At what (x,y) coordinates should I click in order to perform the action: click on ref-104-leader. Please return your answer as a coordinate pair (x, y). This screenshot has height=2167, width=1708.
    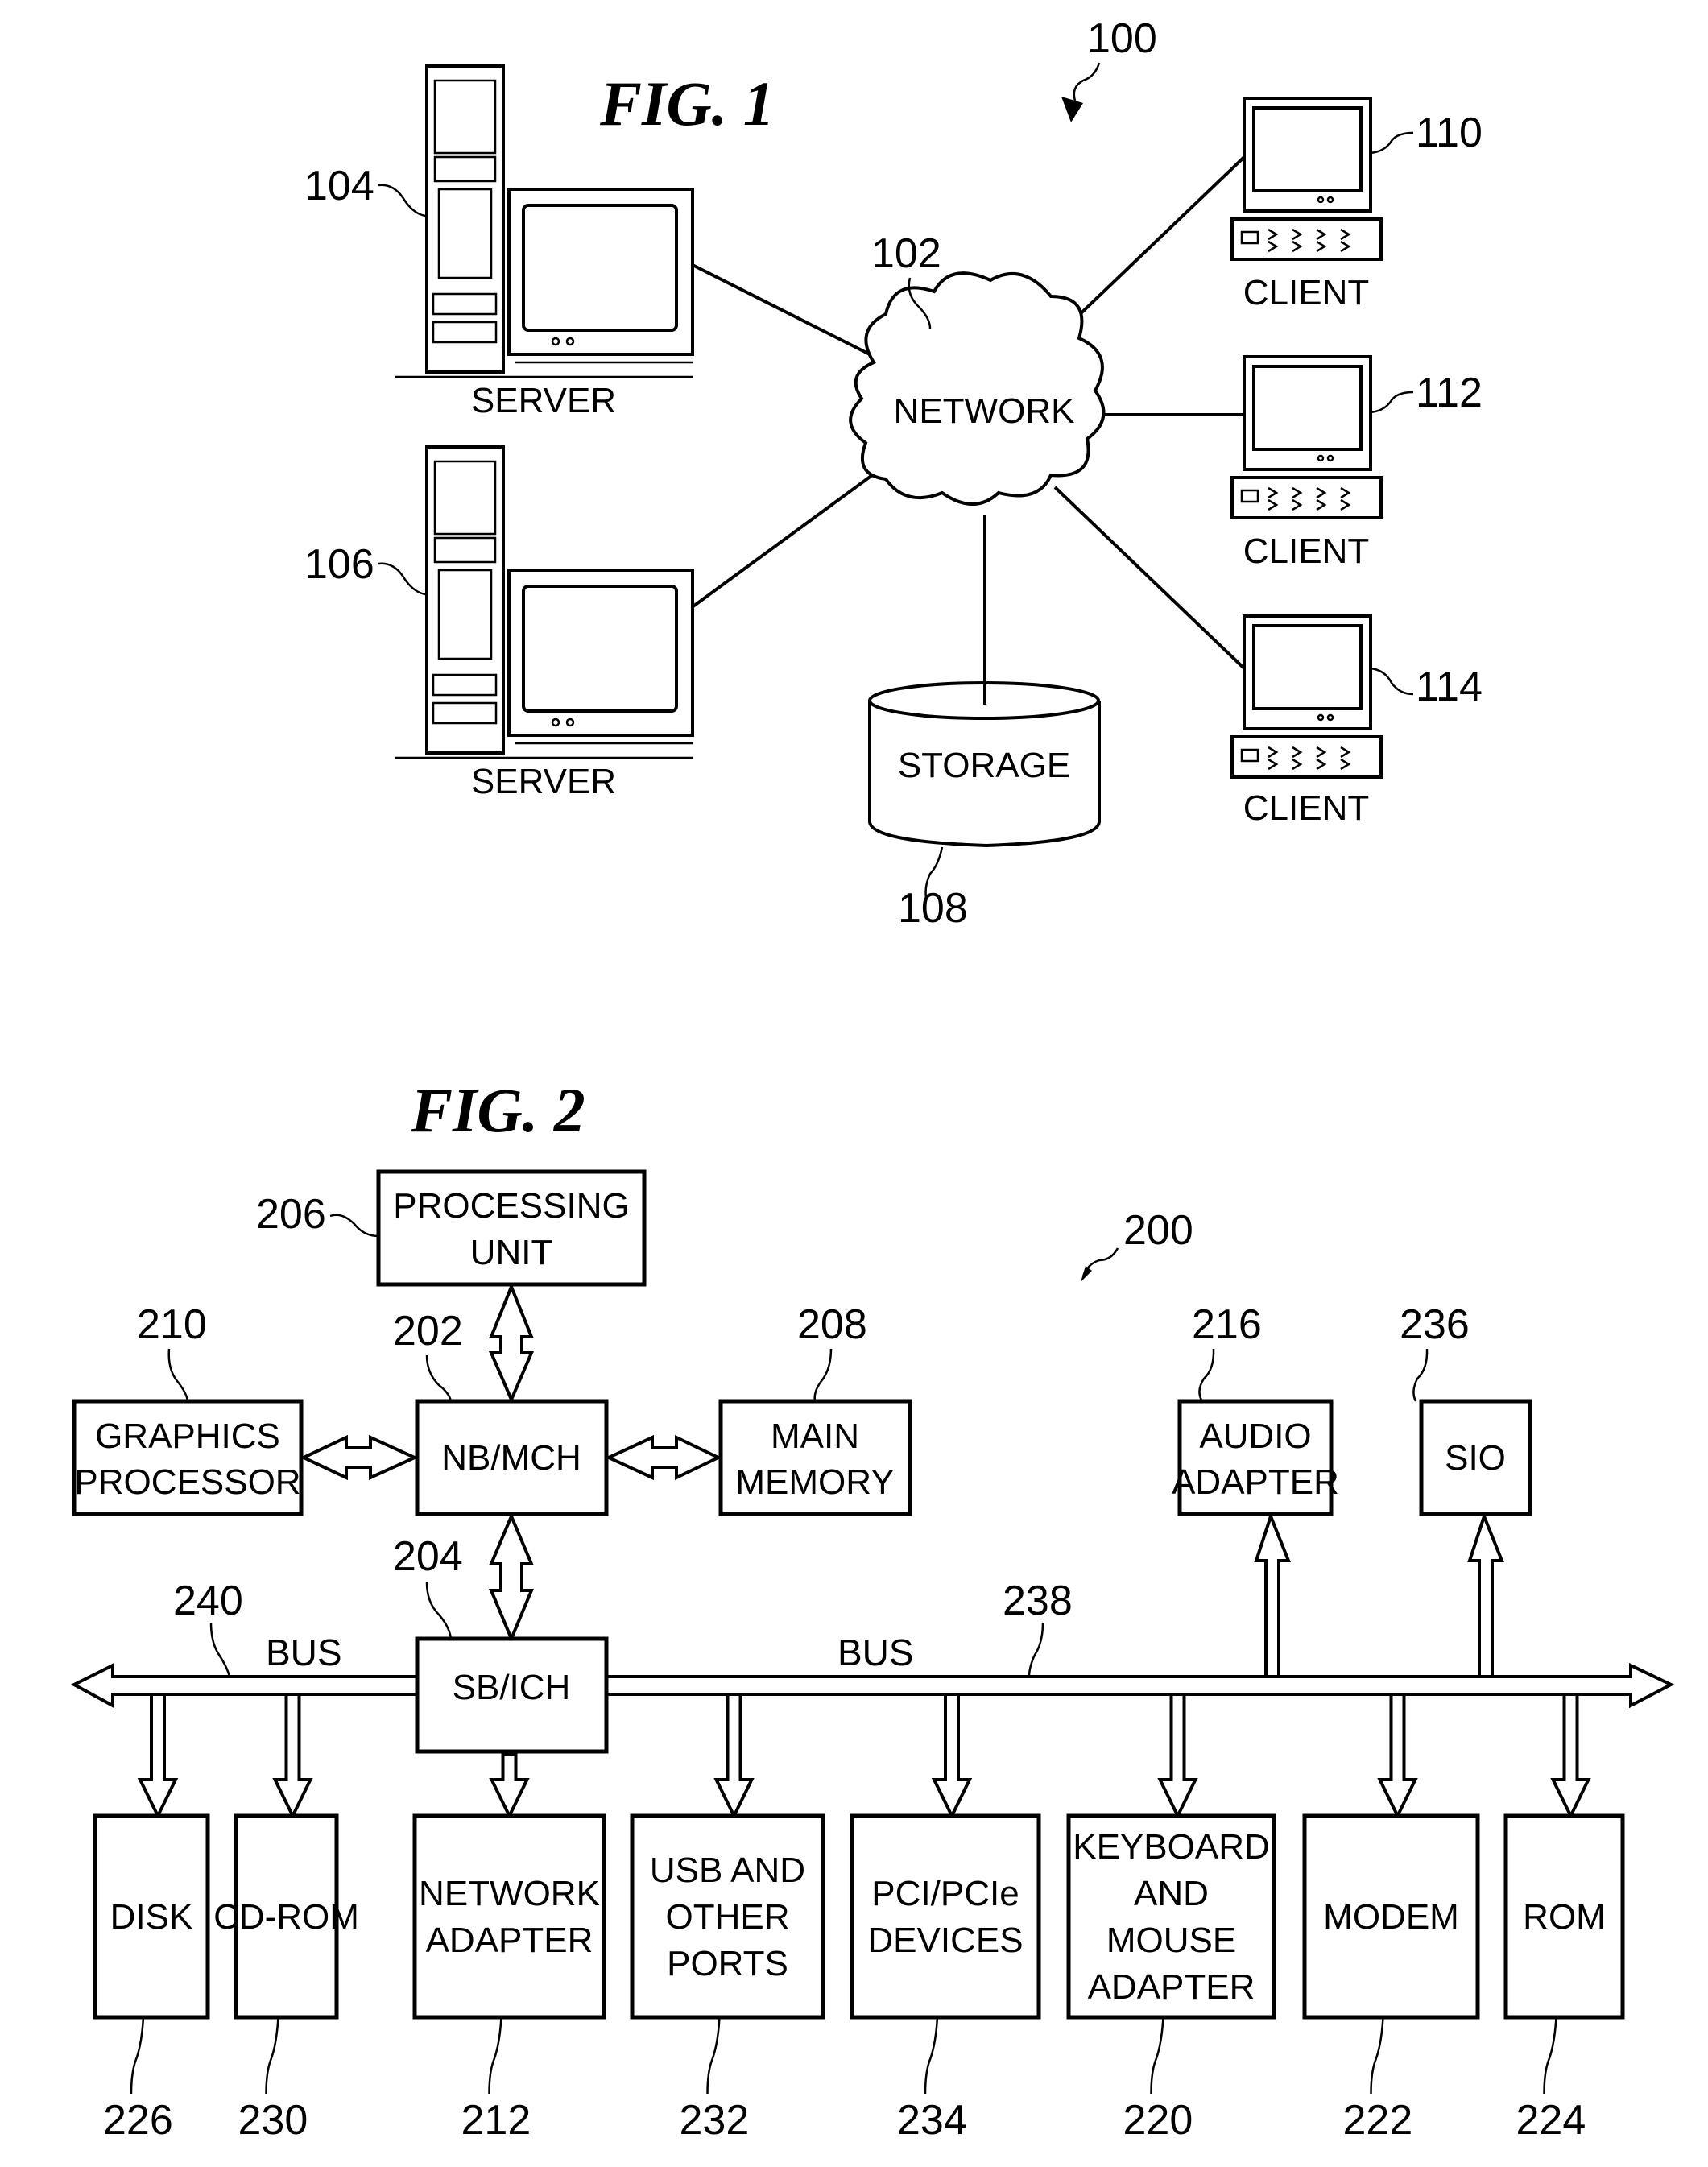
    Looking at the image, I should click on (402, 200).